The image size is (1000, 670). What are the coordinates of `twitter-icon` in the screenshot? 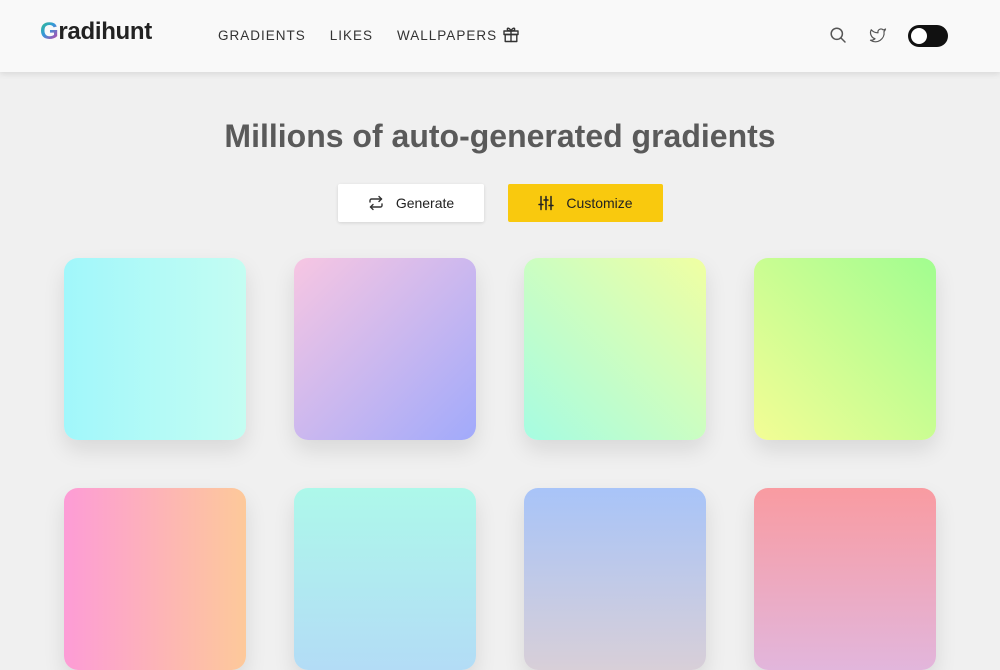 It's located at (878, 35).